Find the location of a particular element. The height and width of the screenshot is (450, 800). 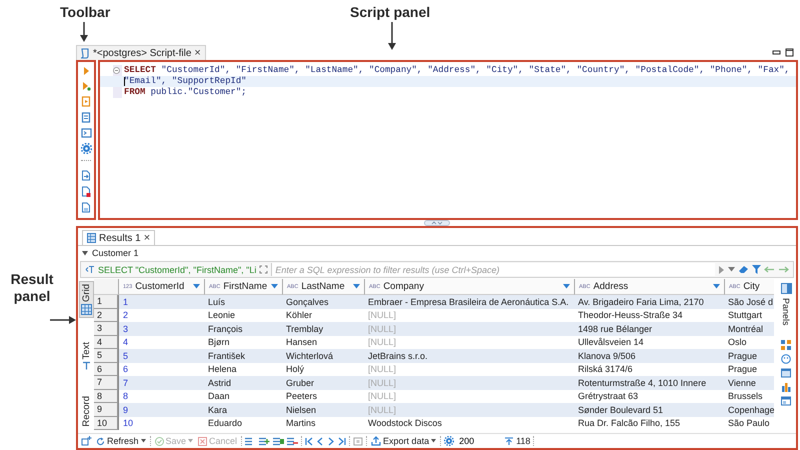

row-count-icon is located at coordinates (509, 441).